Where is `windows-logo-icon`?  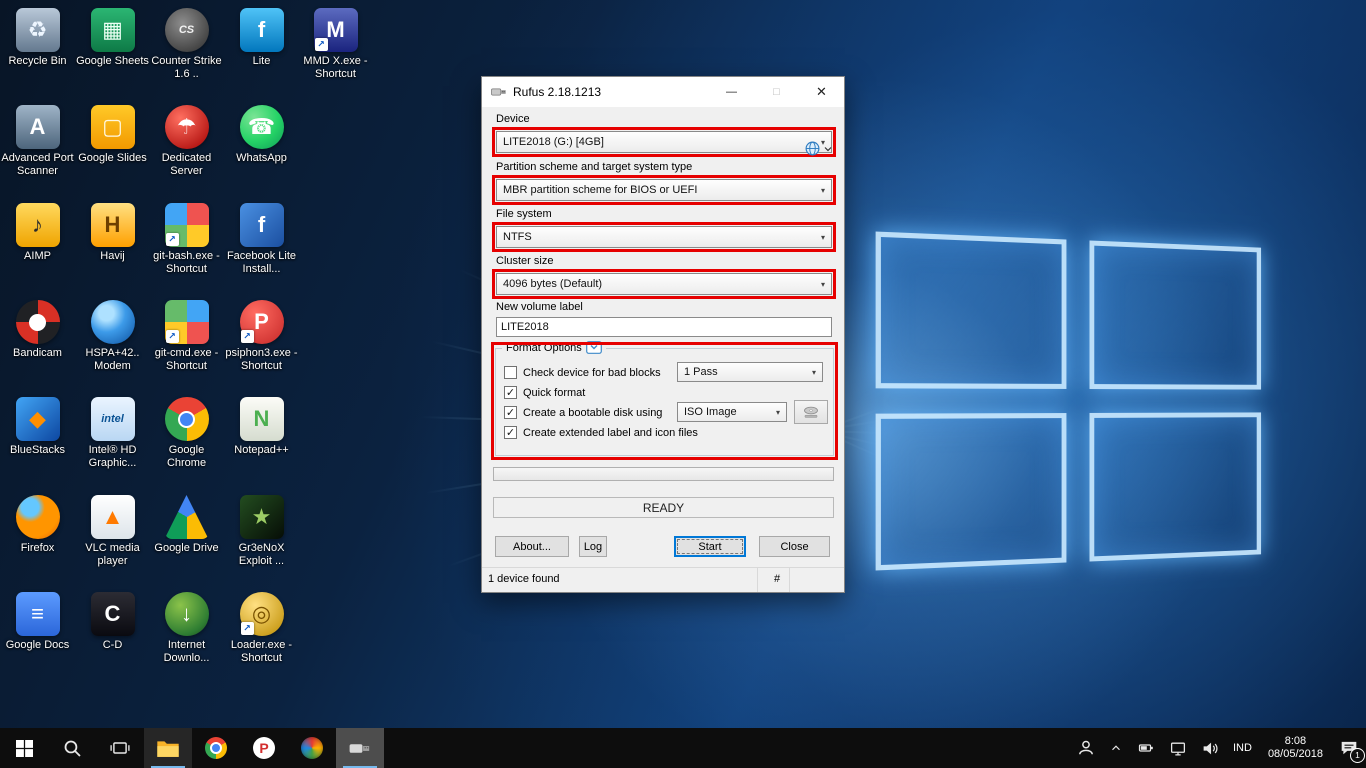
windows-logo-icon is located at coordinates (24, 748).